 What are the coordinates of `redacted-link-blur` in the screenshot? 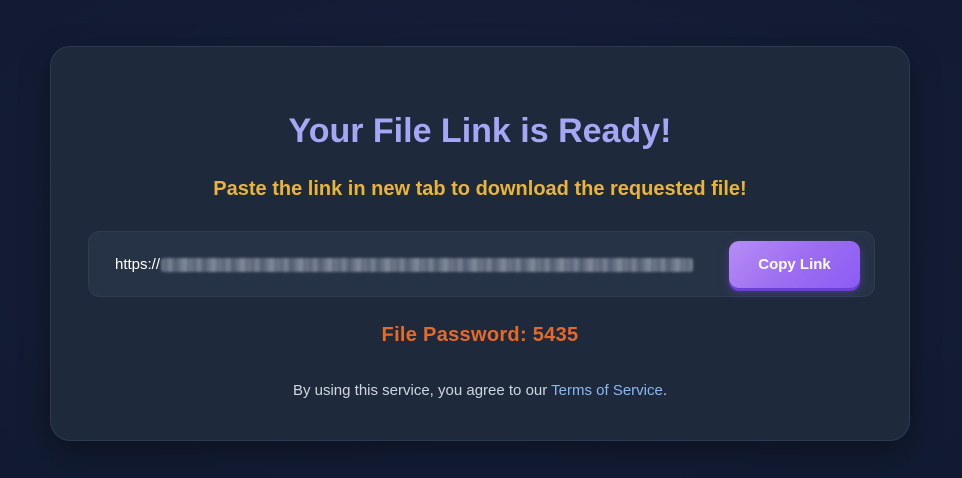 It's located at (427, 265).